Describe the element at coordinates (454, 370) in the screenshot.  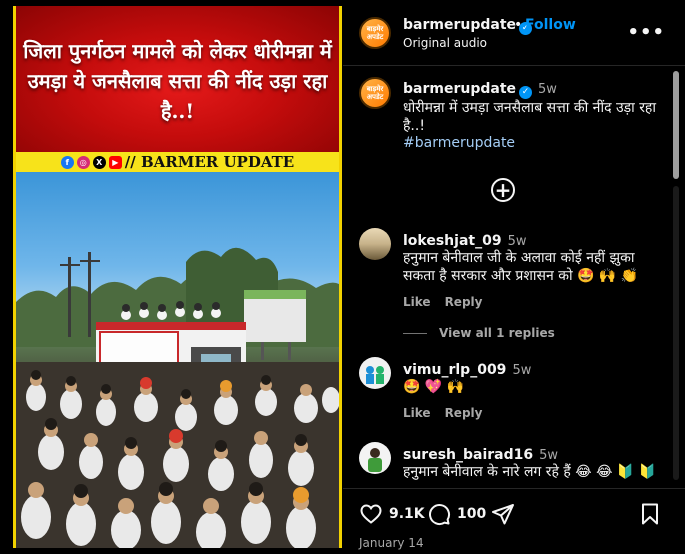
I see `comment-username: vimu_rlp_009` at that location.